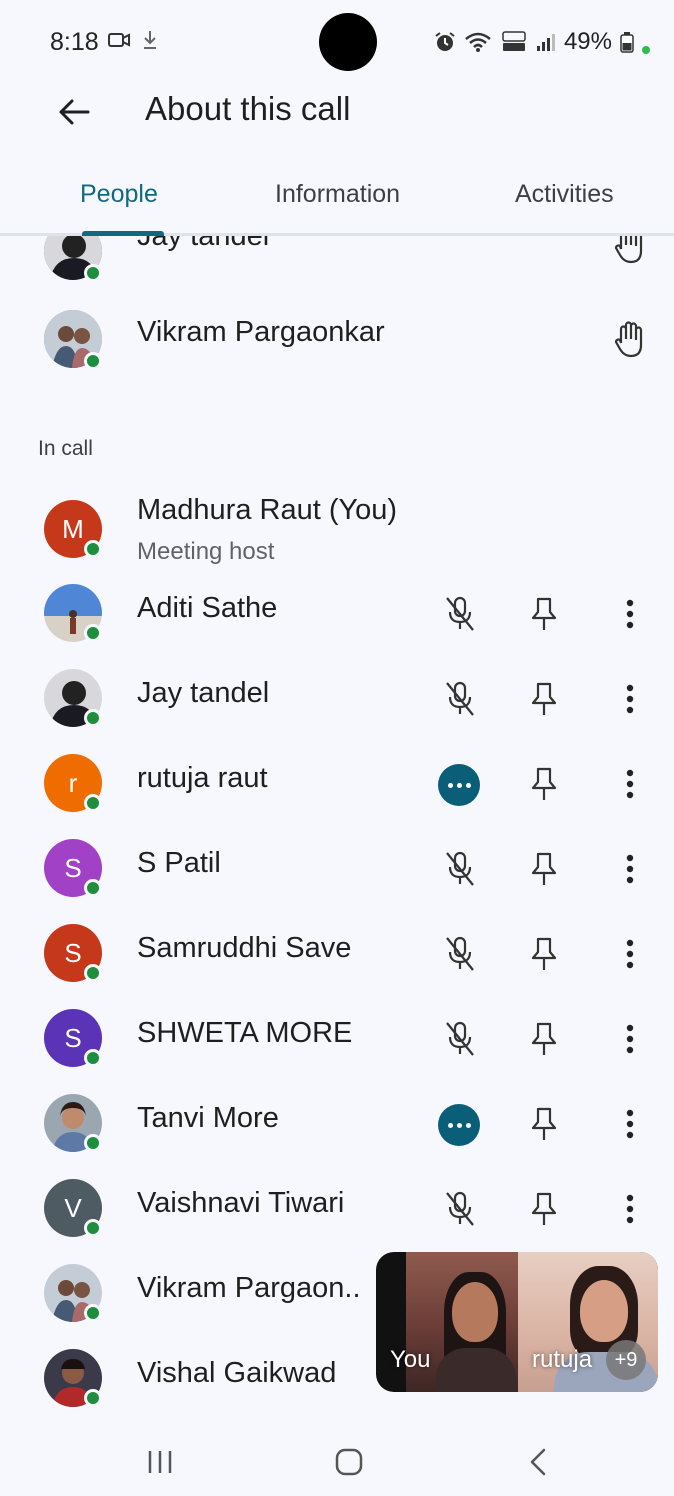 This screenshot has width=674, height=1496. I want to click on system-nav-bar, so click(337, 1460).